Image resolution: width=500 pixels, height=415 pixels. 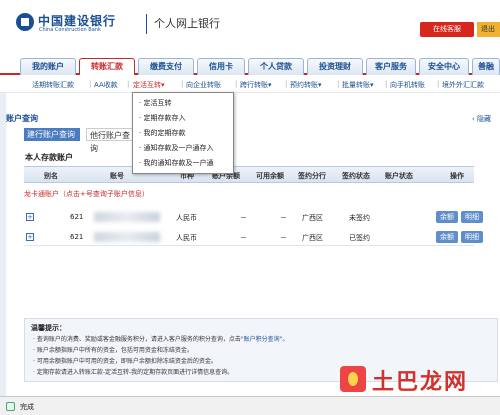 I want to click on dropdown-item-fixed-deposit: · 定期存款存入, so click(x=162, y=118).